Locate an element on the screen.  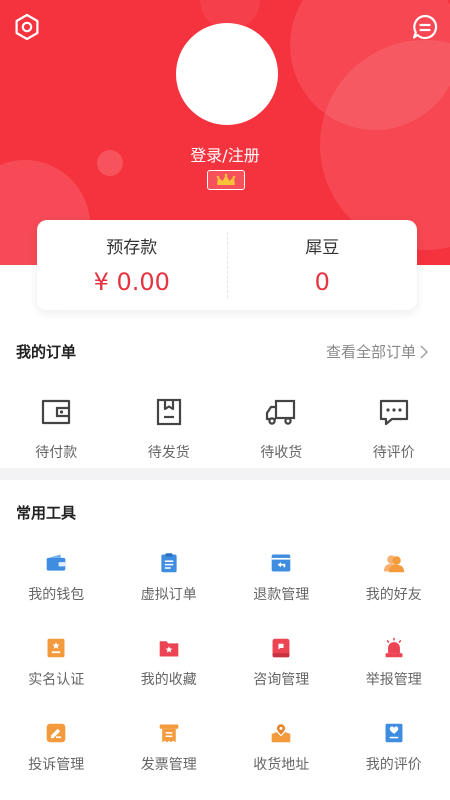
vip-badge is located at coordinates (226, 180).